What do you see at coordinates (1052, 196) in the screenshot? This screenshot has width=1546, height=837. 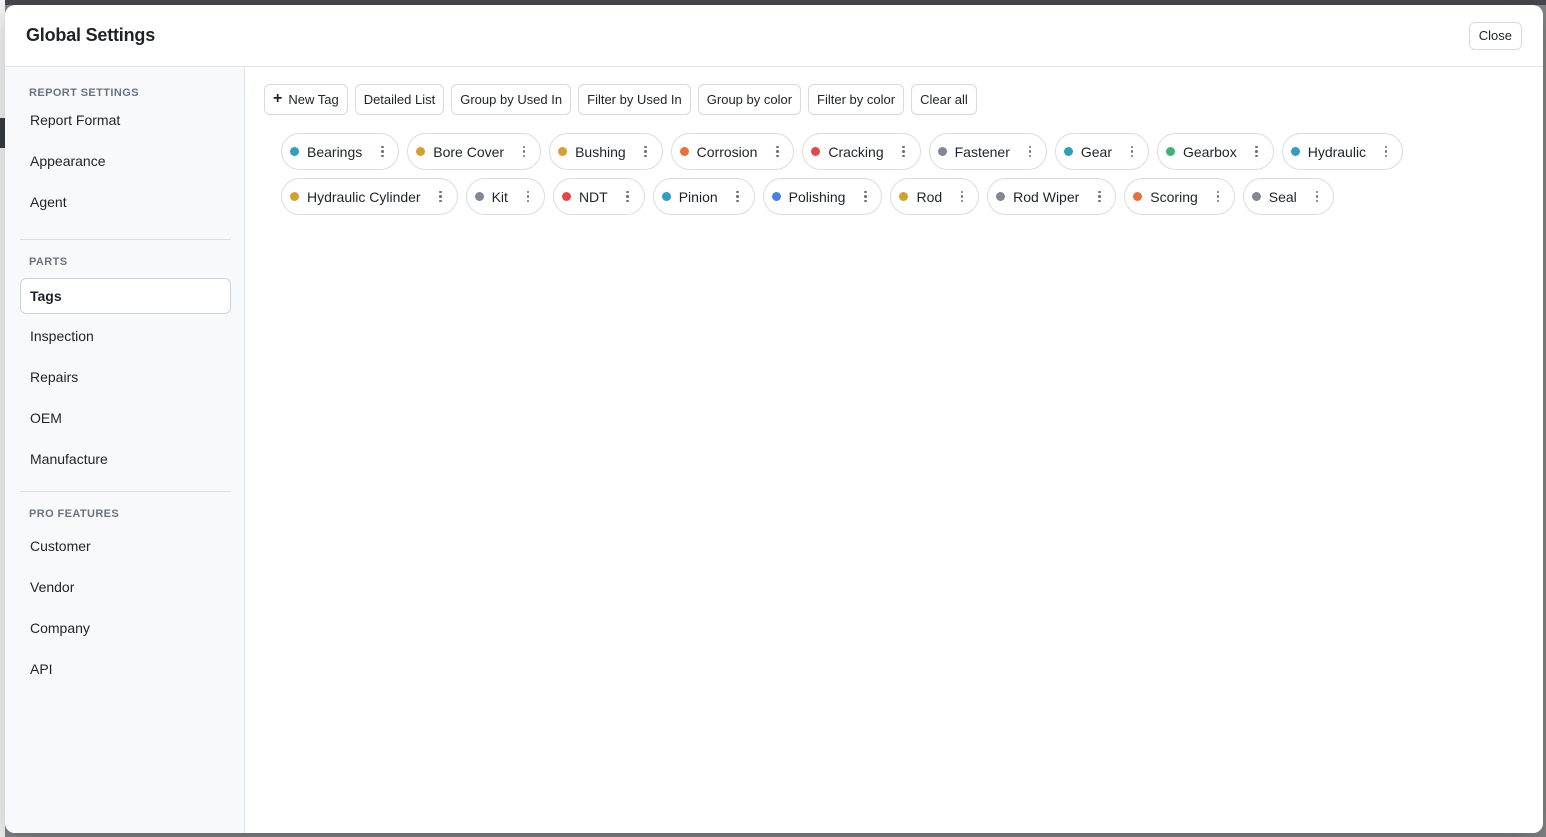 I see `tag-chip: Rod Wiper` at bounding box center [1052, 196].